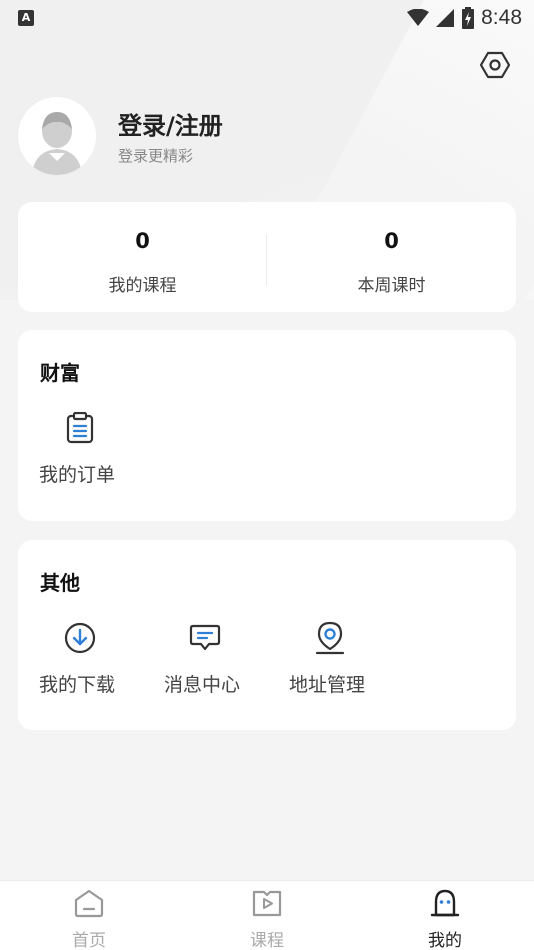  Describe the element at coordinates (445, 940) in the screenshot. I see `tab-mine-label: 我的` at that location.